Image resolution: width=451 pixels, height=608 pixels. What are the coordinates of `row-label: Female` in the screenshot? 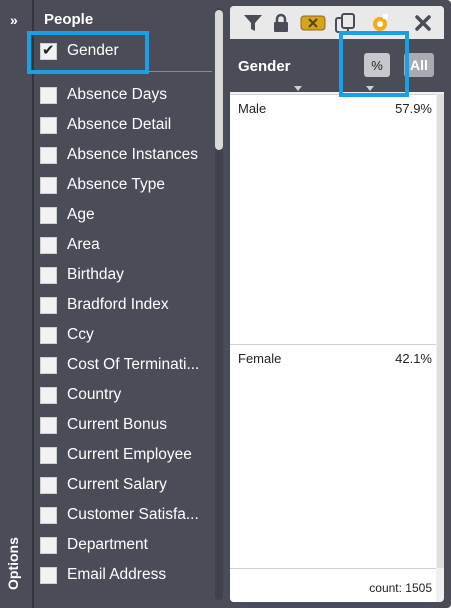 It's located at (260, 358).